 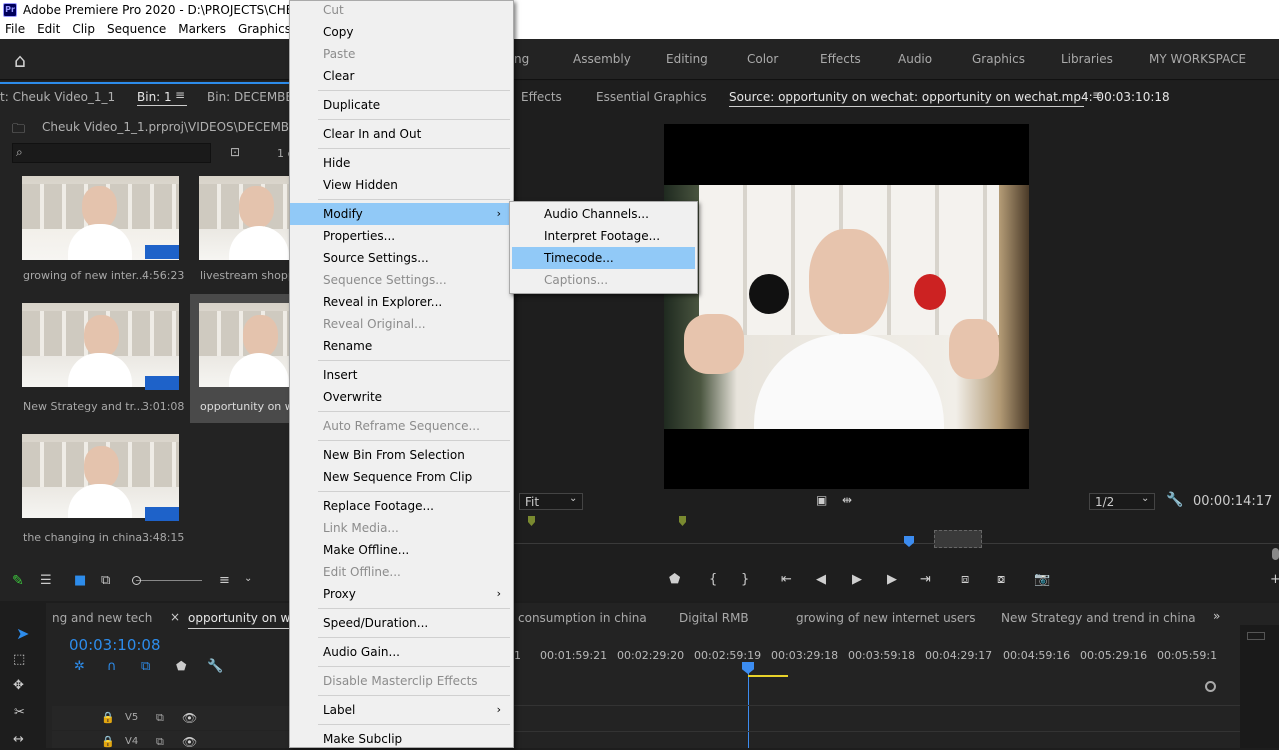 What do you see at coordinates (847, 500) in the screenshot?
I see `drag-video-icon: ⇹` at bounding box center [847, 500].